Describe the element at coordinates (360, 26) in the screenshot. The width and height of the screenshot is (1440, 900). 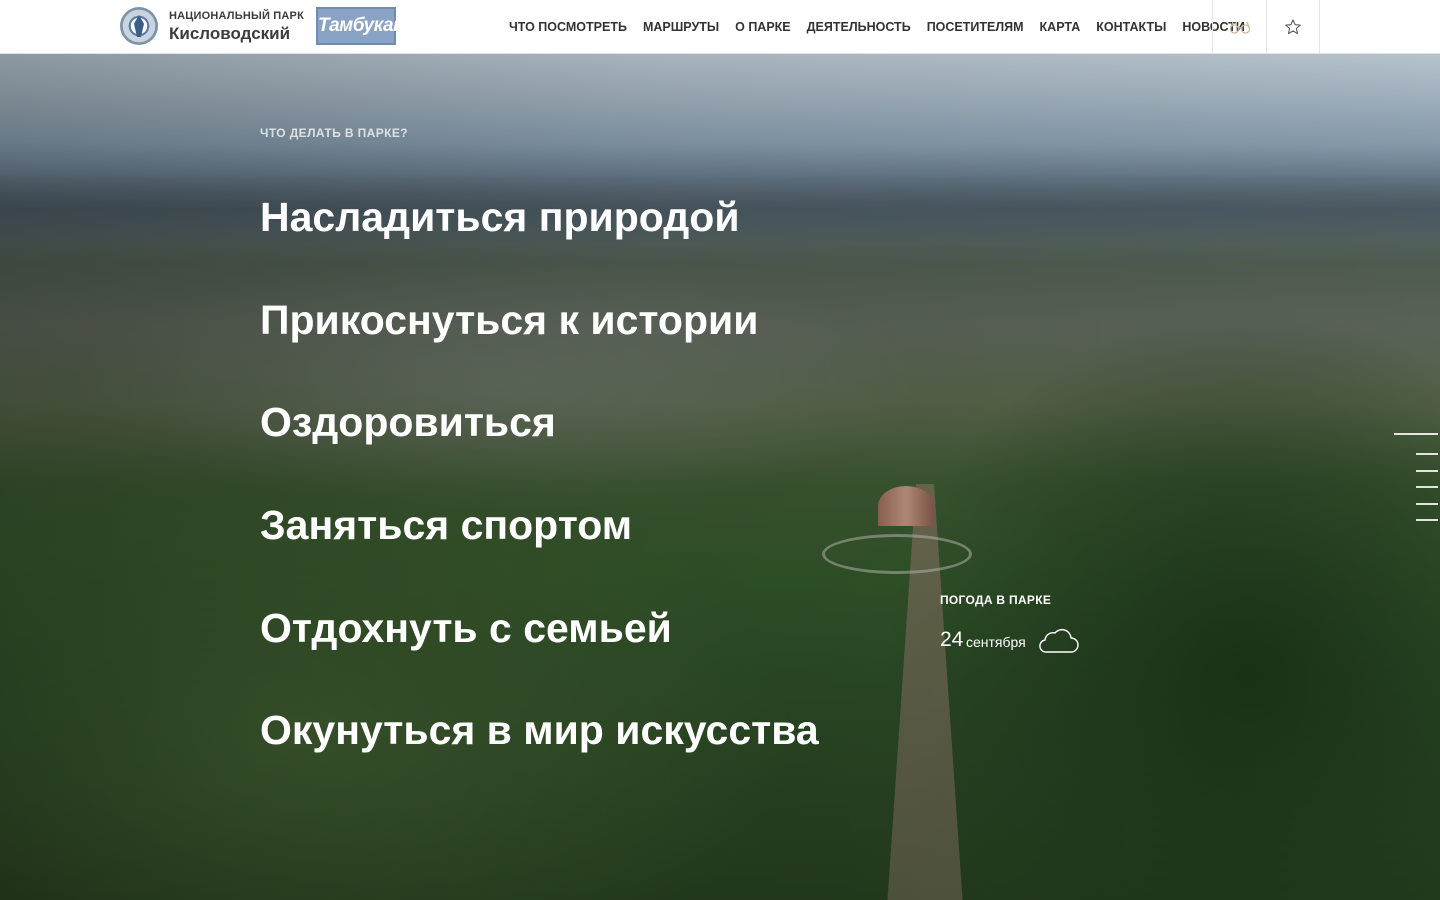
I see `tambukan-logo: Тамбукан` at that location.